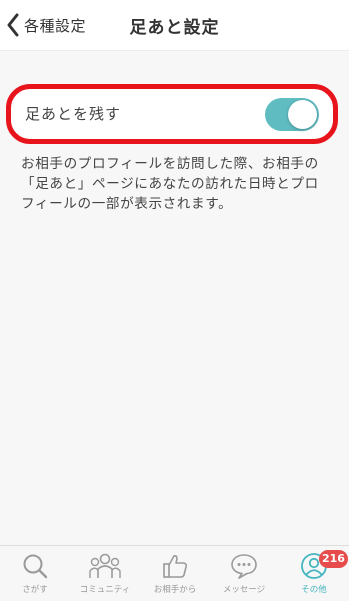 This screenshot has height=601, width=349. Describe the element at coordinates (175, 566) in the screenshot. I see `thumbs-up-icon` at that location.